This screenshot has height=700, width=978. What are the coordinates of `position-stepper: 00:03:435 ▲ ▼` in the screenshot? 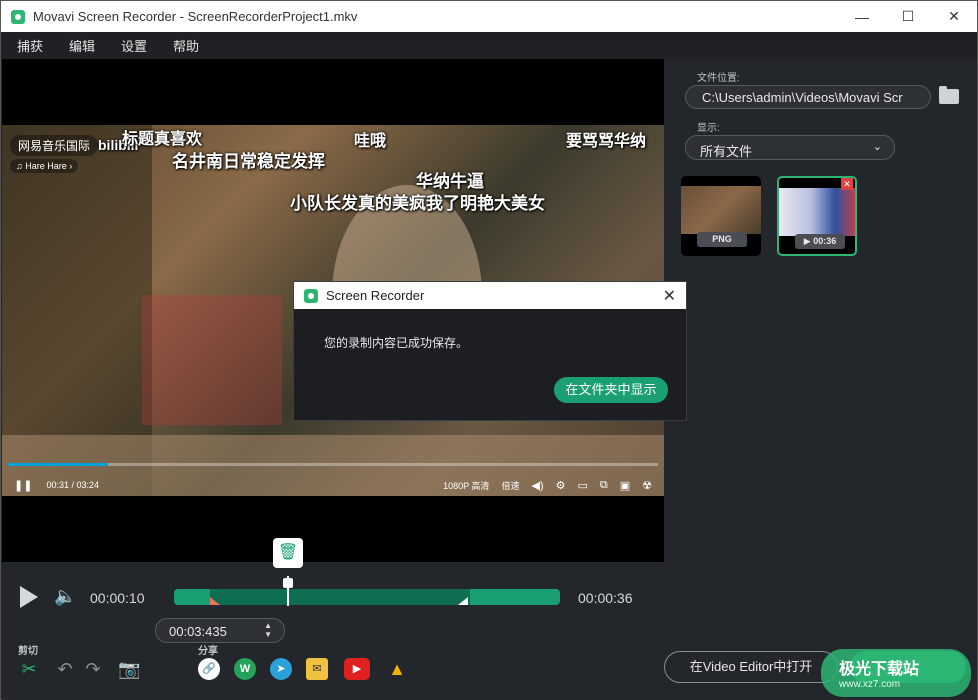 It's located at (220, 630).